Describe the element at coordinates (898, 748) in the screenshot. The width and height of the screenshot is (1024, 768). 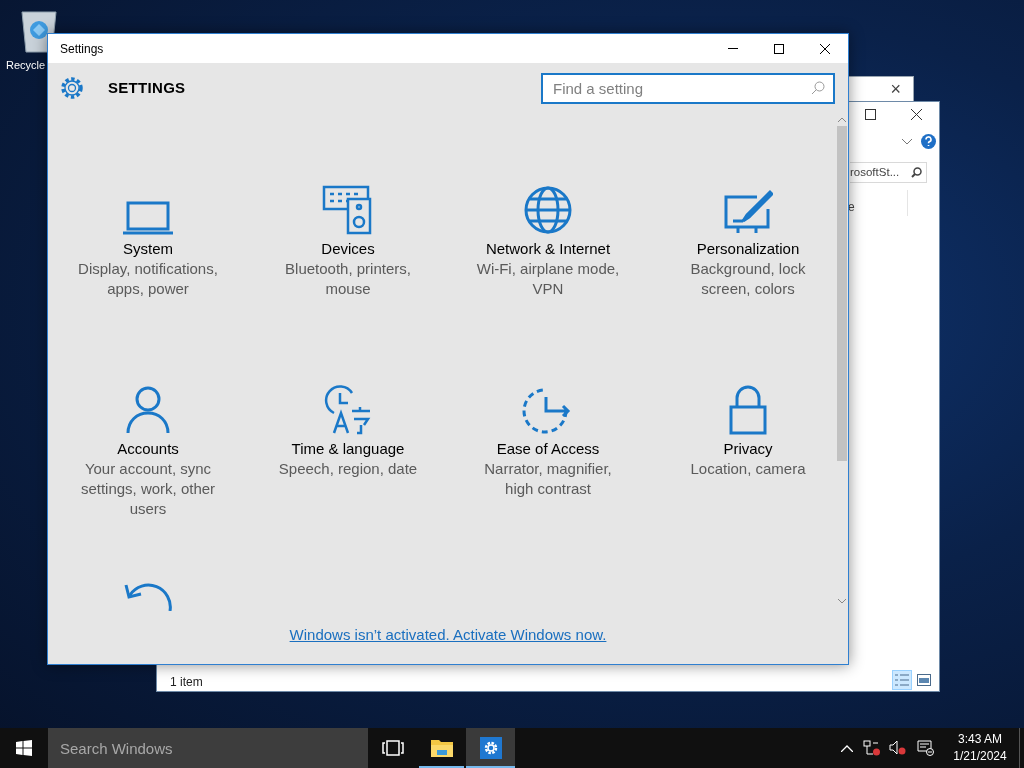
I see `speaker-muted-icon` at that location.